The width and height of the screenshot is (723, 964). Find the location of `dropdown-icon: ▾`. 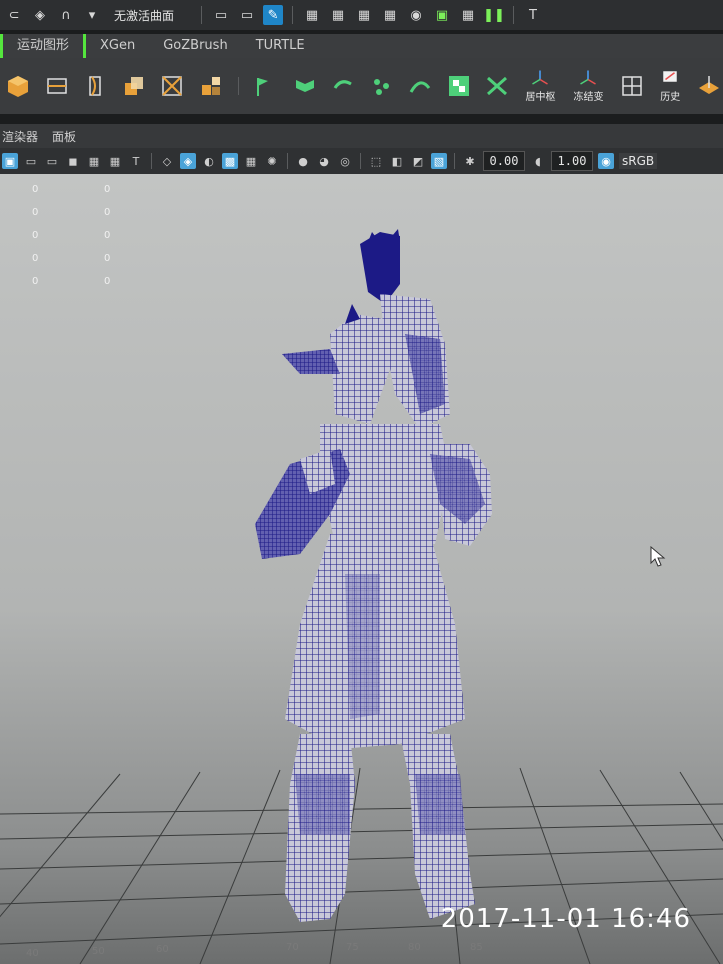

dropdown-icon: ▾ is located at coordinates (92, 15).